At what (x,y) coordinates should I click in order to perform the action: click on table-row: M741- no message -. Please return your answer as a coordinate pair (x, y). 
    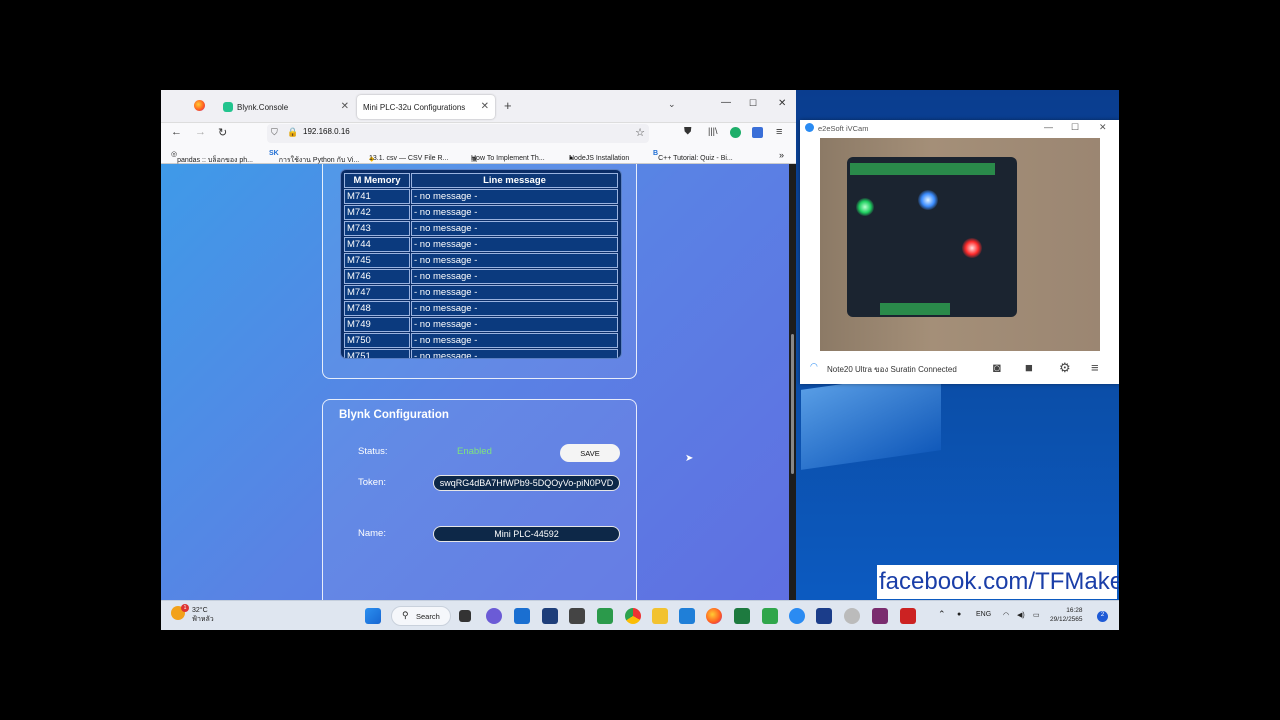
    Looking at the image, I should click on (481, 196).